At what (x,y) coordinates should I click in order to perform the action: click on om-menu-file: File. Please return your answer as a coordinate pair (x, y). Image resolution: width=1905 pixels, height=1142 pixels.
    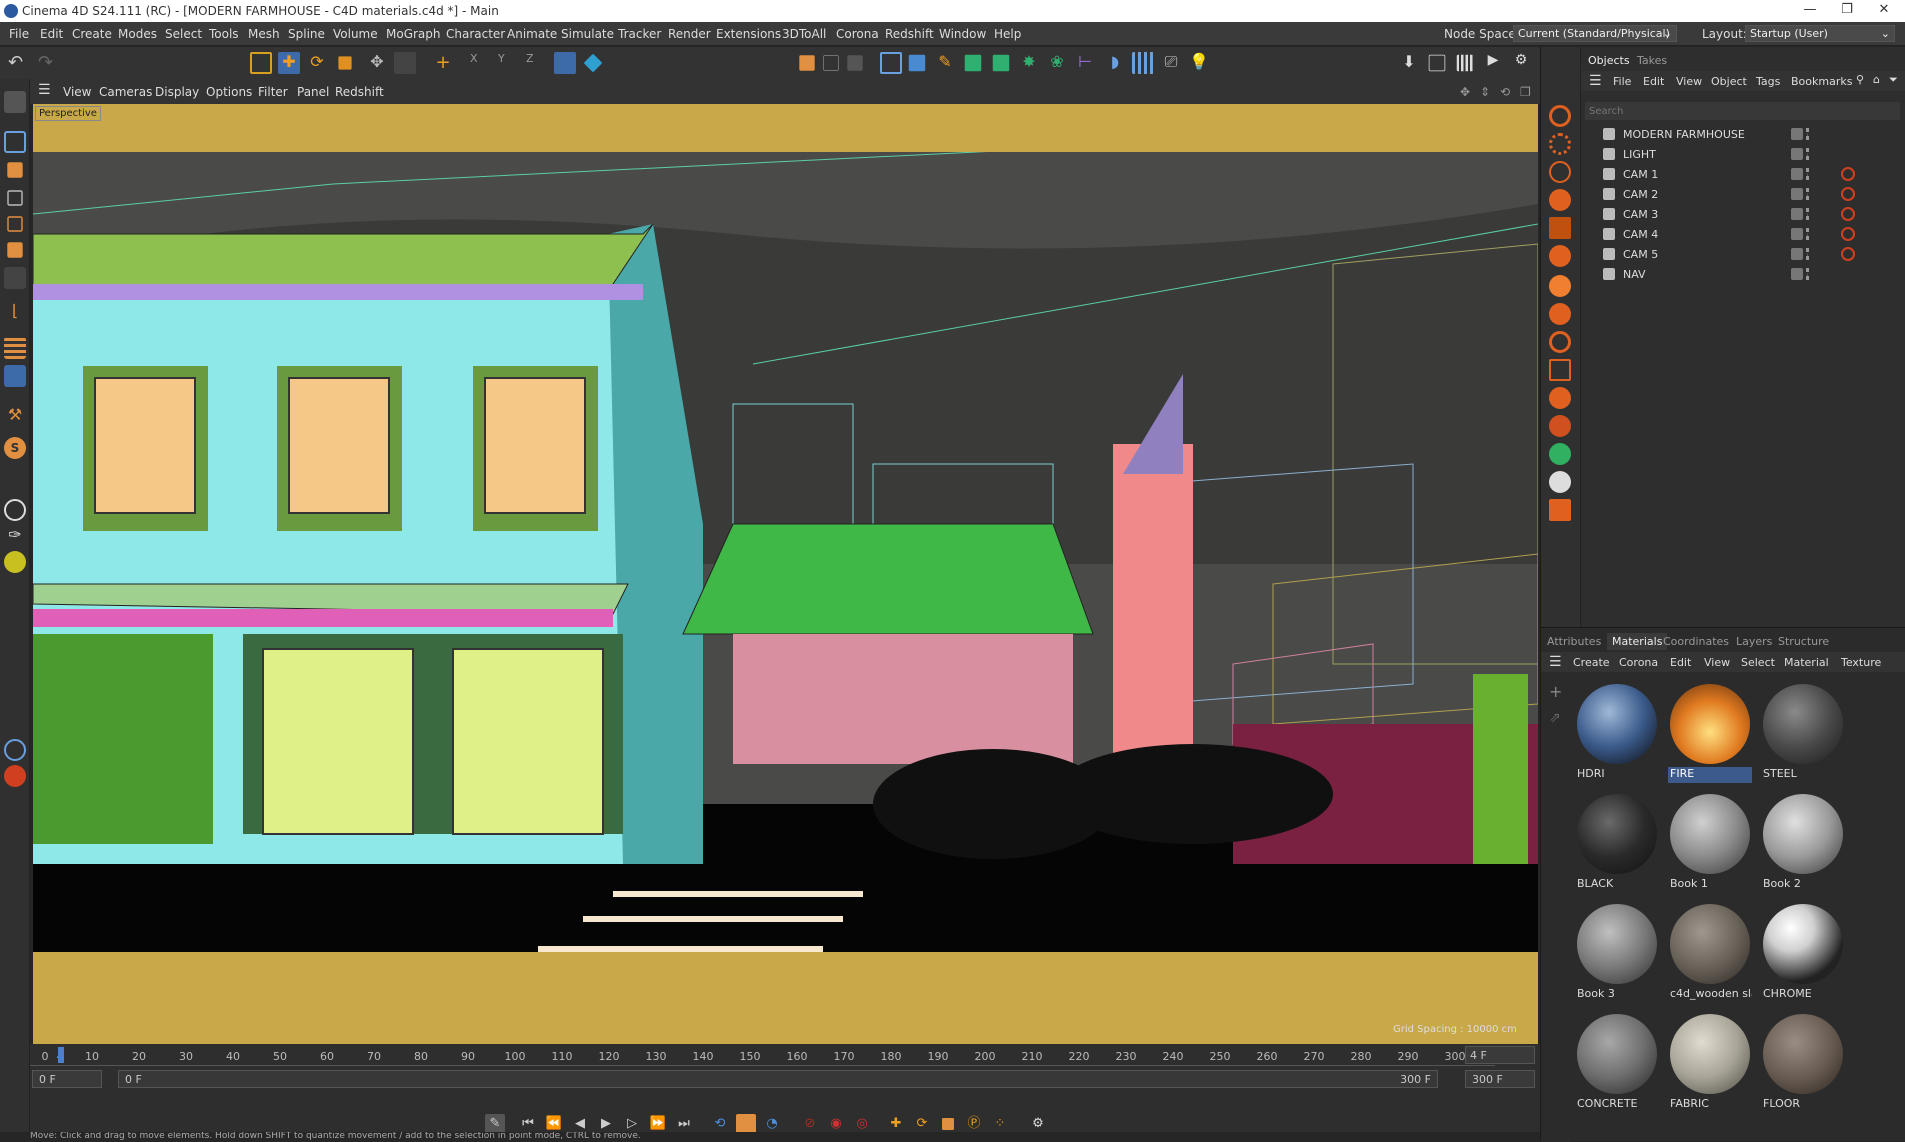
    Looking at the image, I should click on (1622, 81).